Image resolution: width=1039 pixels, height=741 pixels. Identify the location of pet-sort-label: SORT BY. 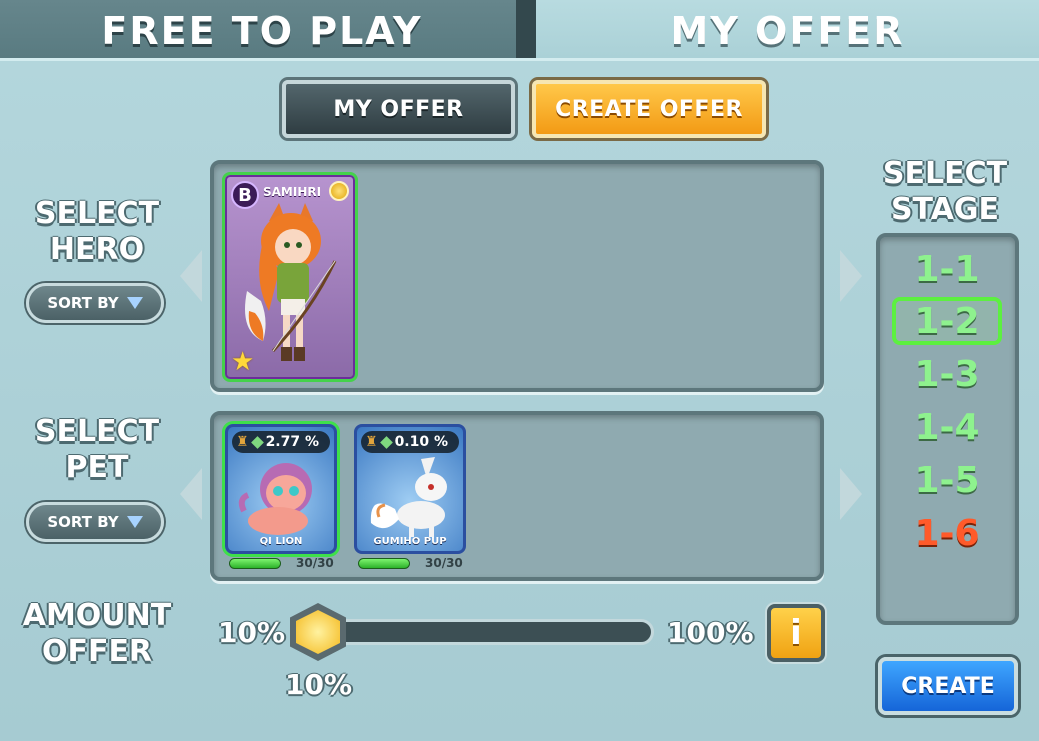
(83, 522).